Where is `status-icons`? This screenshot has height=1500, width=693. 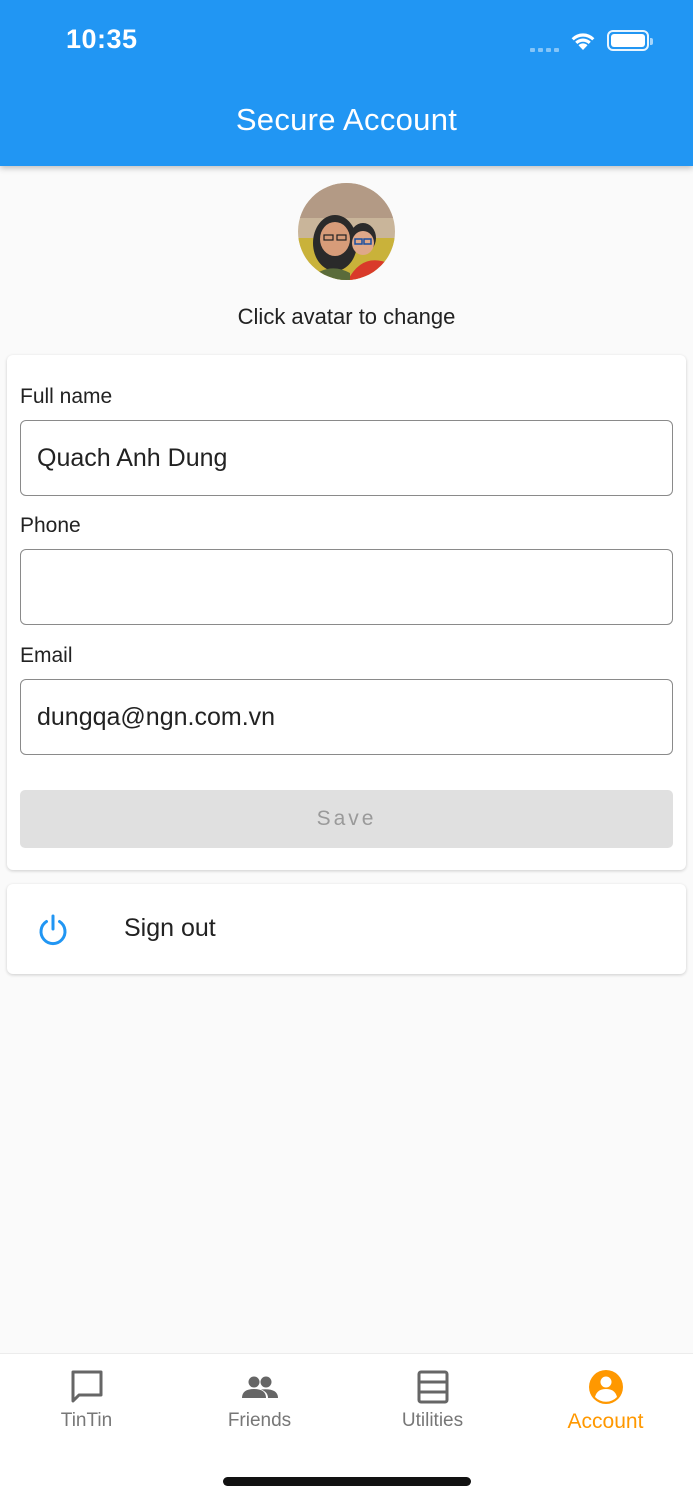 status-icons is located at coordinates (591, 40).